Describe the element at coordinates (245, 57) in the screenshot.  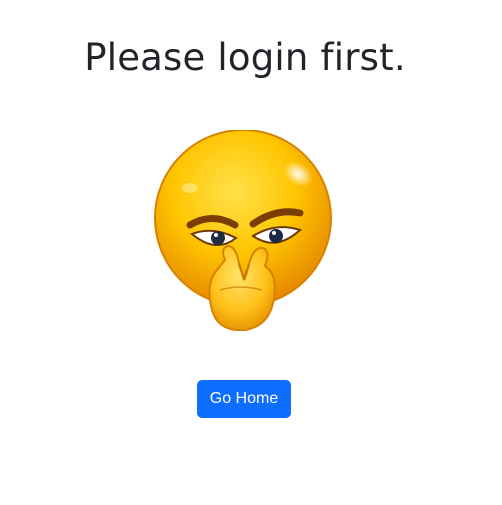
I see `page-title: Please login first.` at that location.